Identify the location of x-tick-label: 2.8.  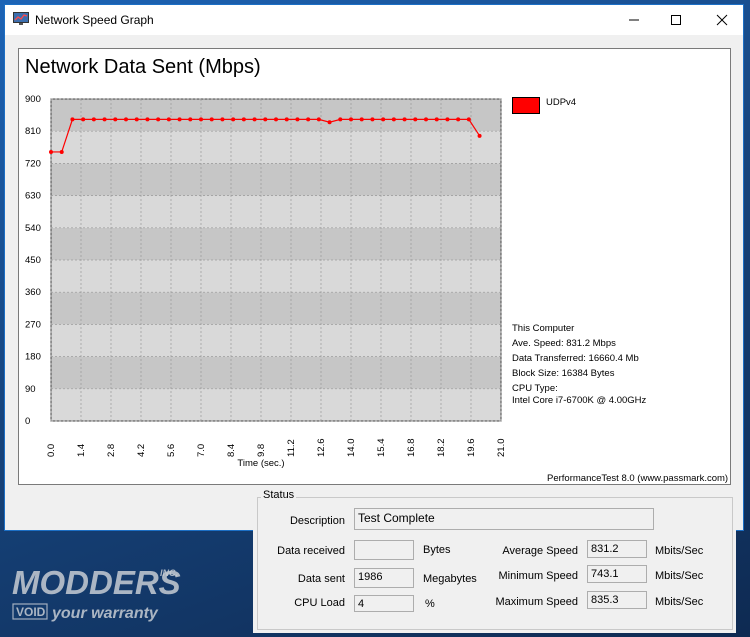
(111, 450).